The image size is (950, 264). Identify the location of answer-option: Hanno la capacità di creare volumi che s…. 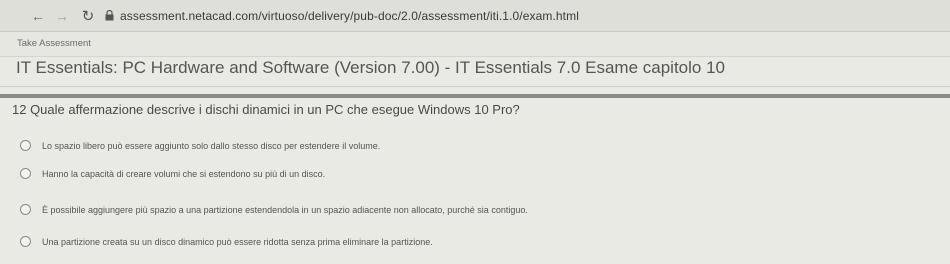
(172, 173).